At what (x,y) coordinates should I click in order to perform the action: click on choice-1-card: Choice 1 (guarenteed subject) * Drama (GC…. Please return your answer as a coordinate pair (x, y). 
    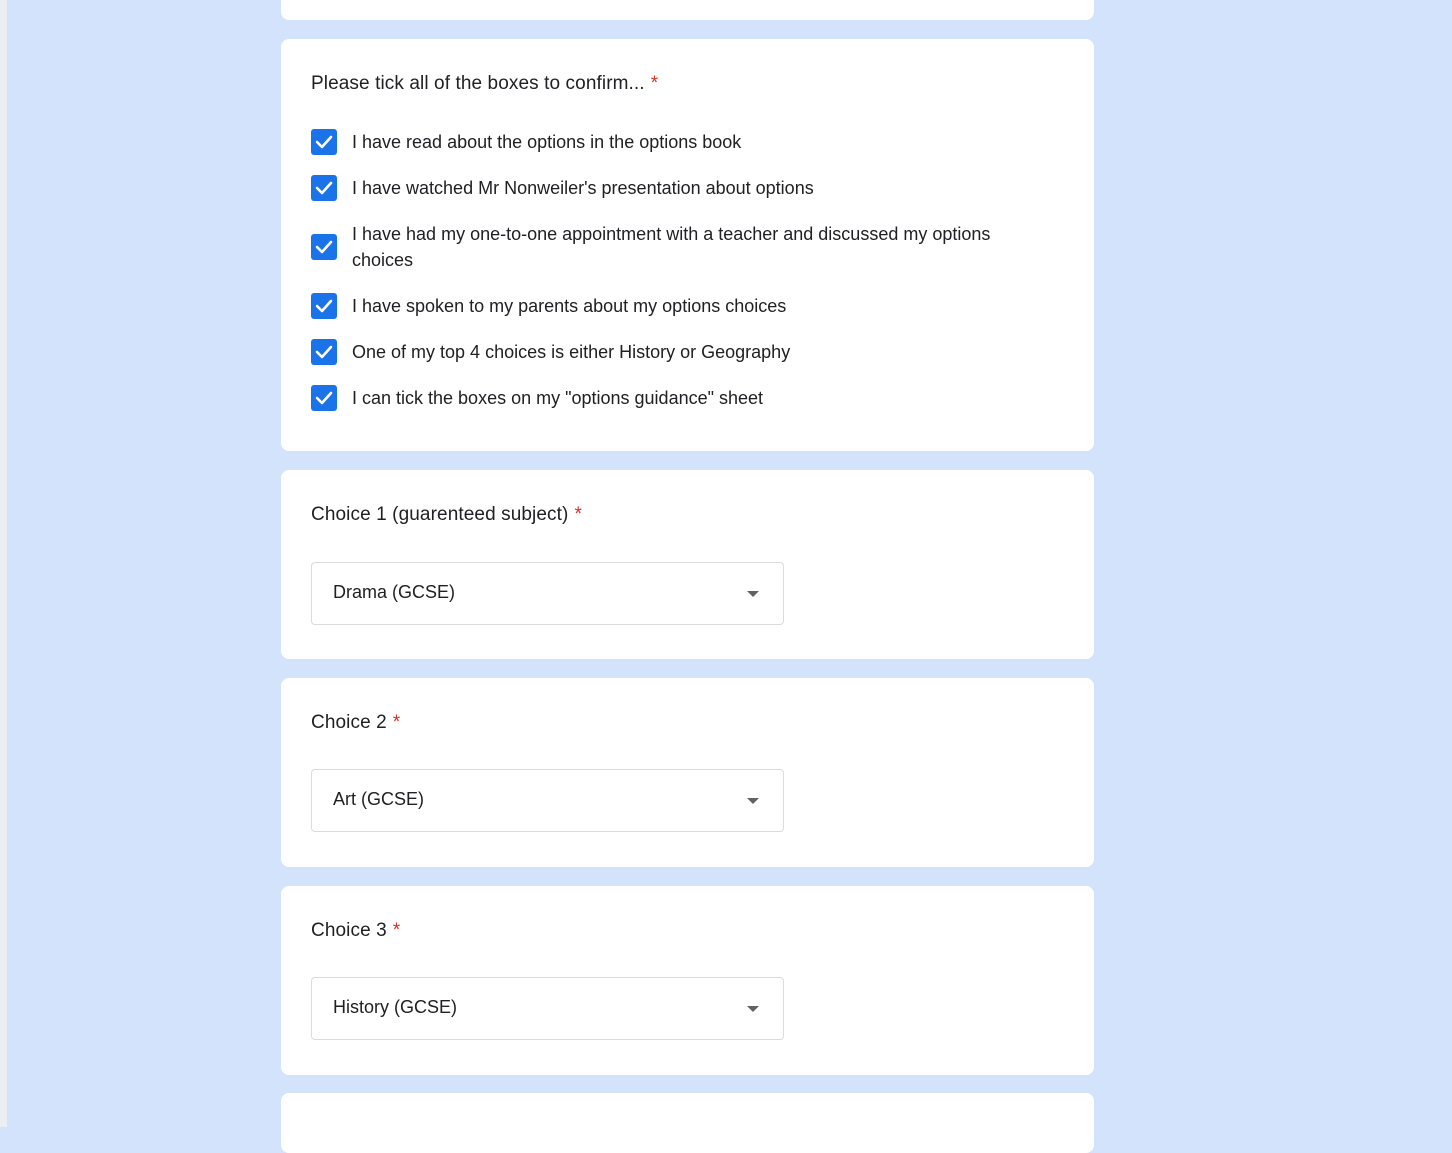
    Looking at the image, I should click on (687, 564).